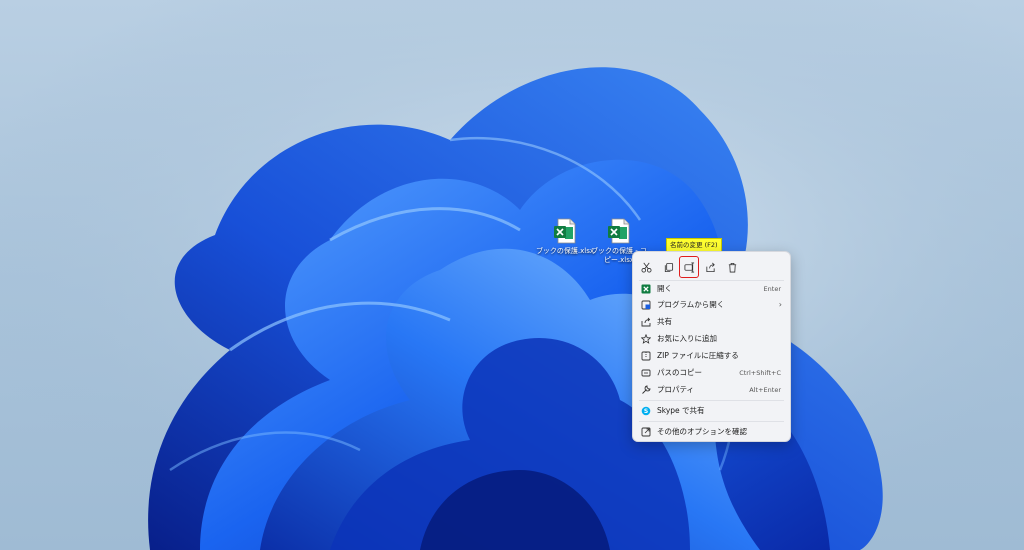  I want to click on desktop-file-1: ブックの保護.xlsx, so click(565, 237).